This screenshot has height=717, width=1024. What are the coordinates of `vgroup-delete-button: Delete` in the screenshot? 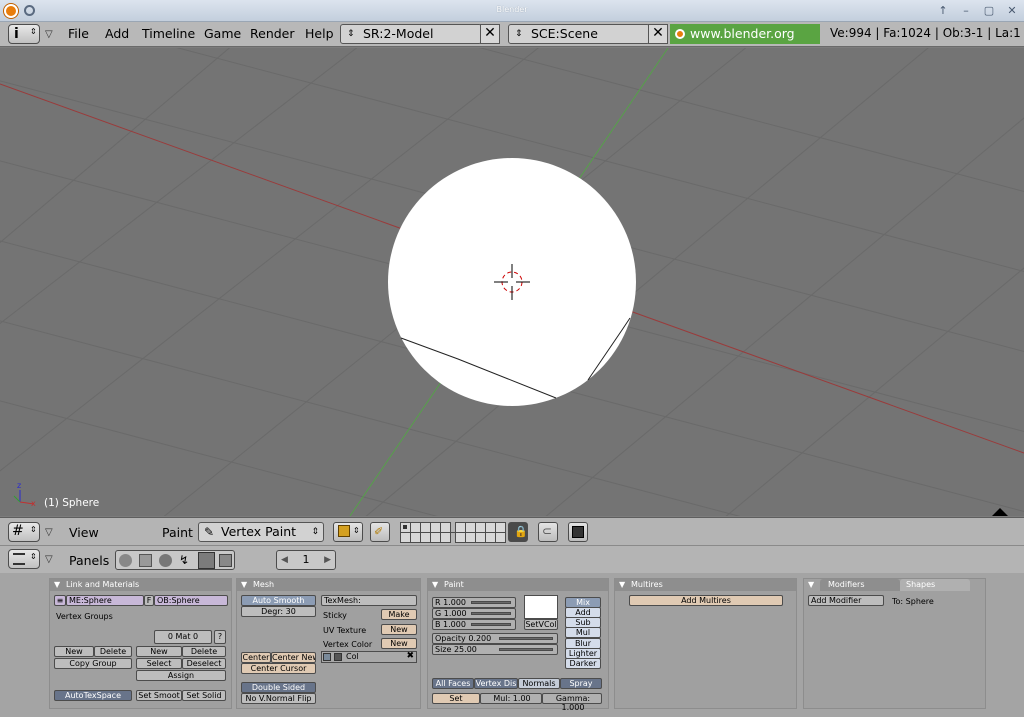 It's located at (113, 651).